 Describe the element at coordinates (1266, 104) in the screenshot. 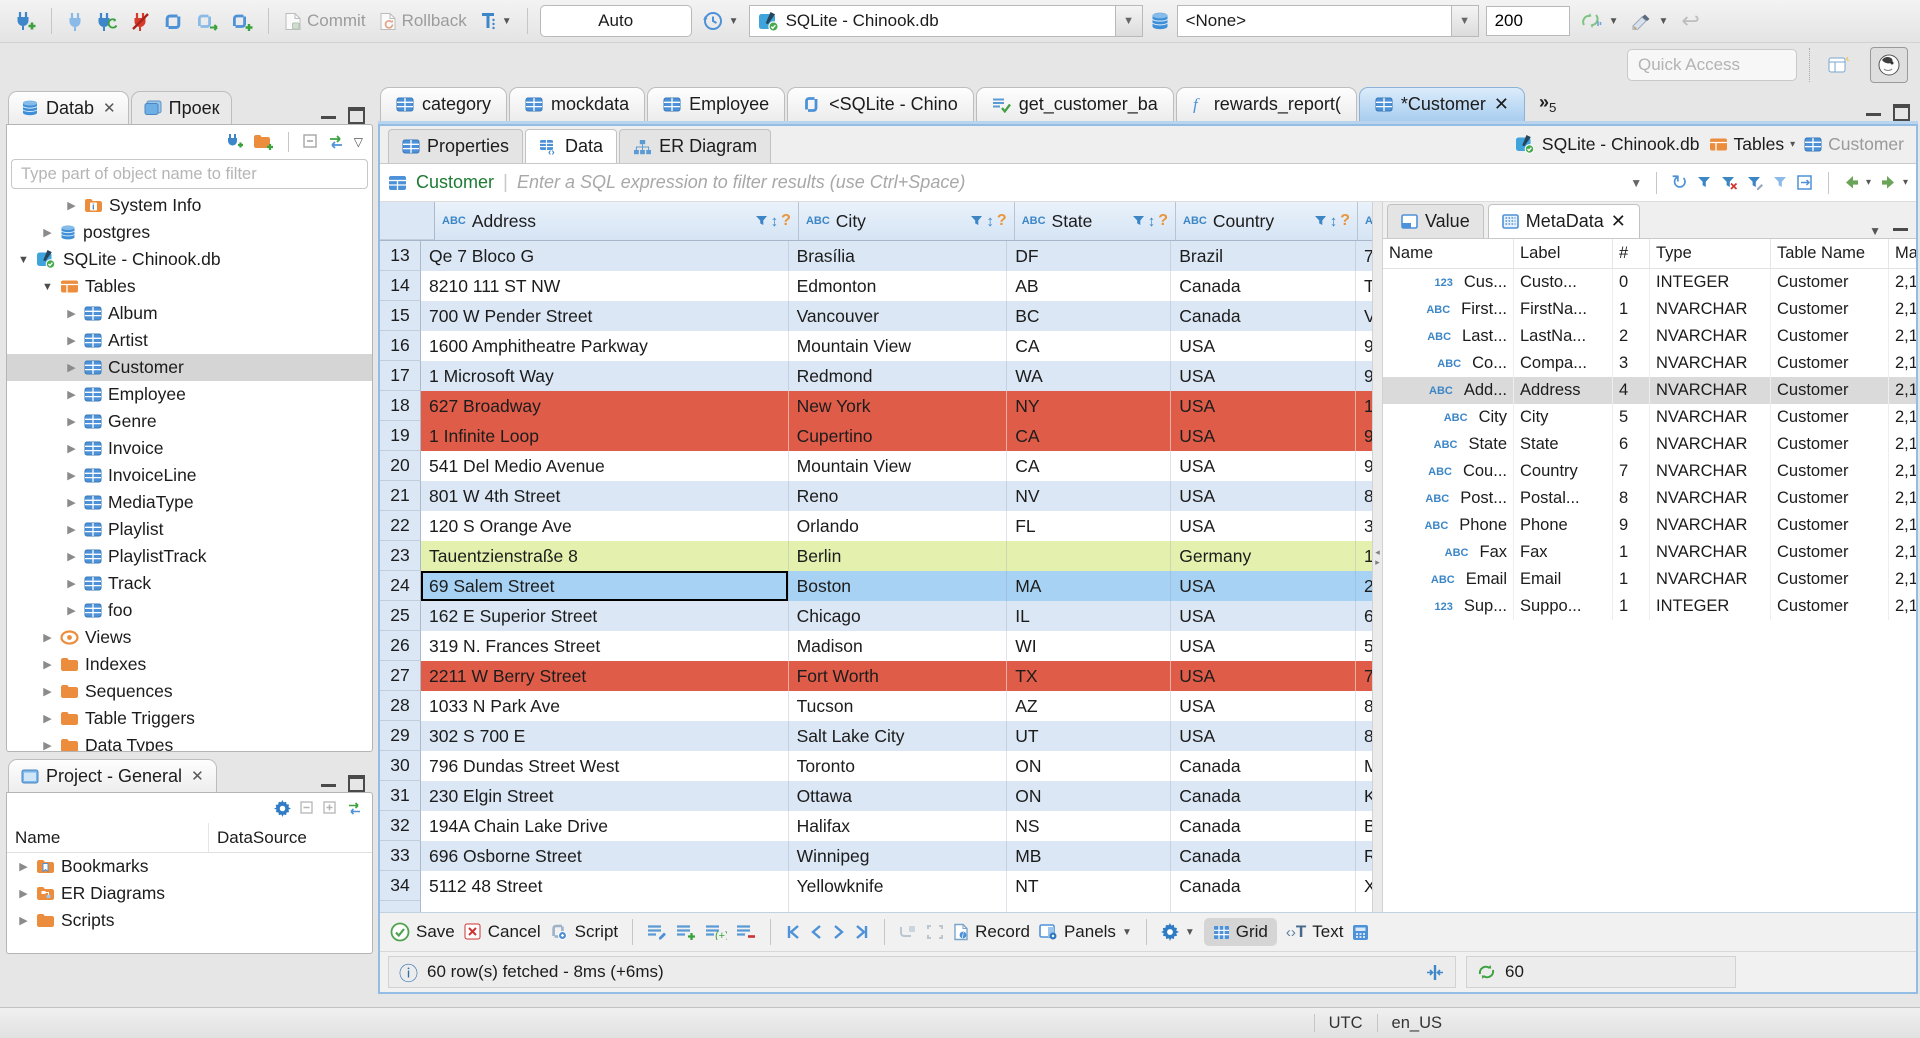

I see `editor-tab-rewards-report: f rewards_report(` at that location.